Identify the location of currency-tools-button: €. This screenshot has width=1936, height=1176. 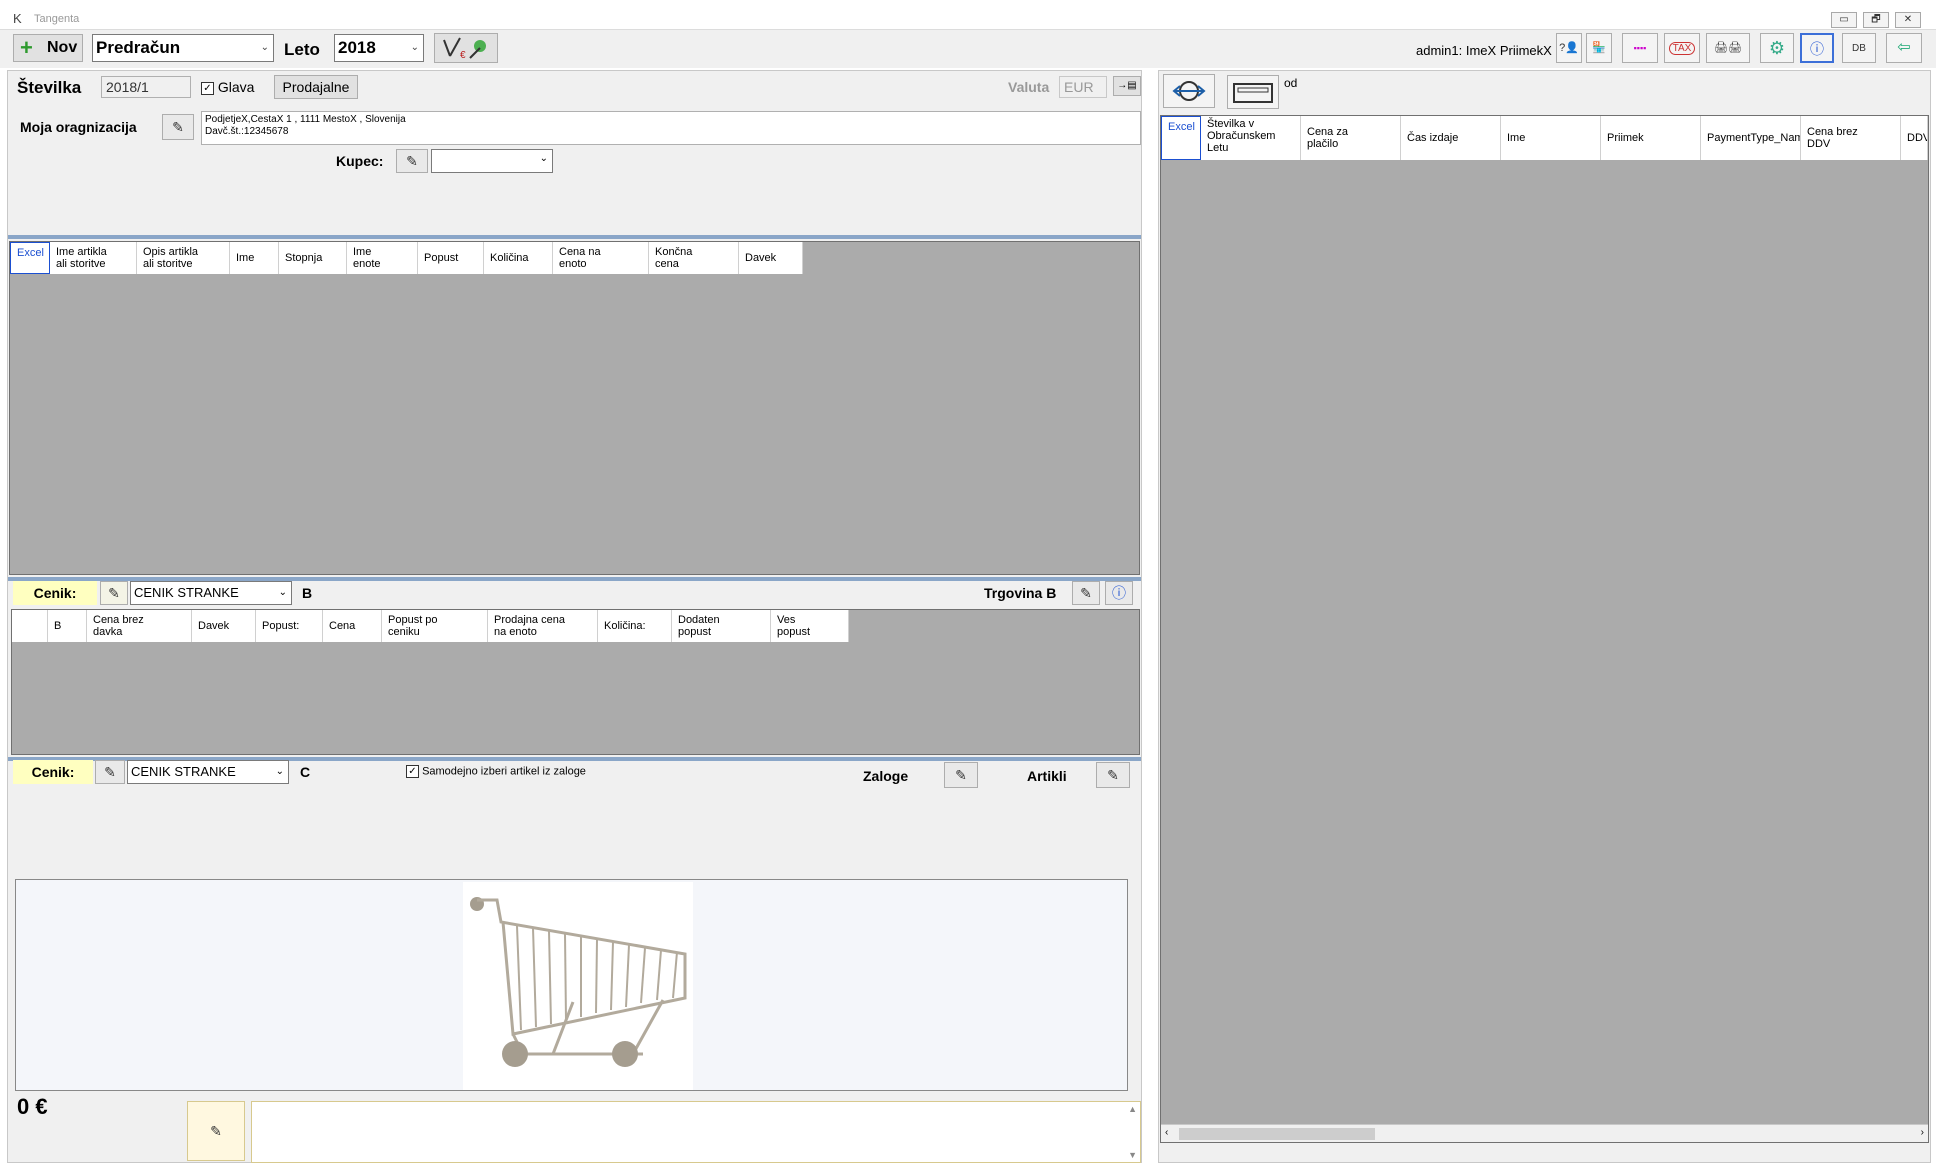
(466, 48).